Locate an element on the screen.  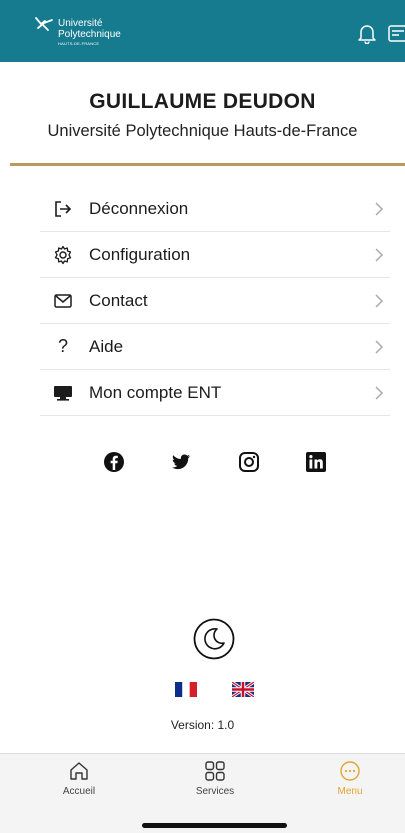
divider is located at coordinates (207, 164).